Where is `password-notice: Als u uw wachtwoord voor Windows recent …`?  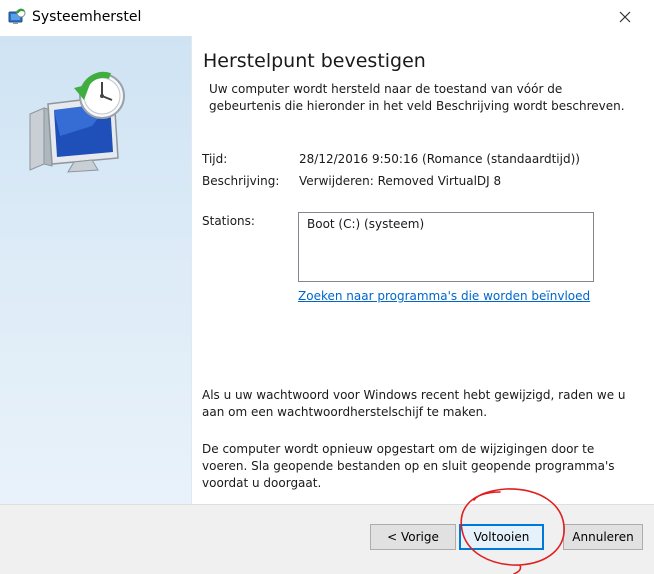
password-notice: Als u uw wachtwoord voor Windows recent … is located at coordinates (414, 403).